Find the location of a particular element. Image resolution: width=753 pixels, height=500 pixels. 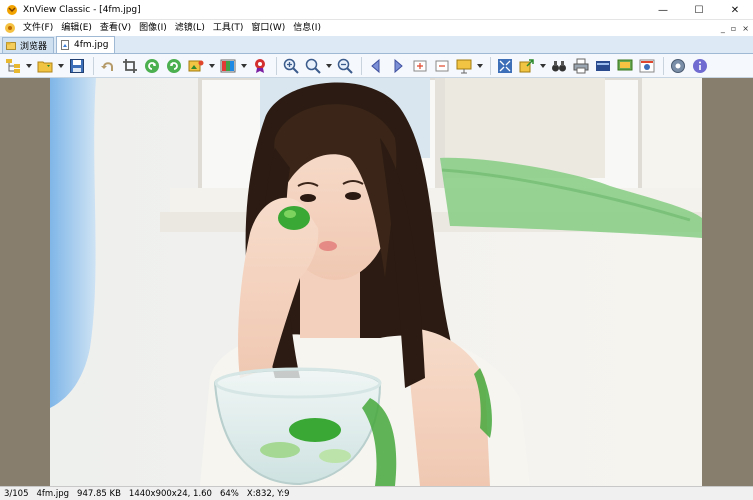

export-button is located at coordinates (527, 66).